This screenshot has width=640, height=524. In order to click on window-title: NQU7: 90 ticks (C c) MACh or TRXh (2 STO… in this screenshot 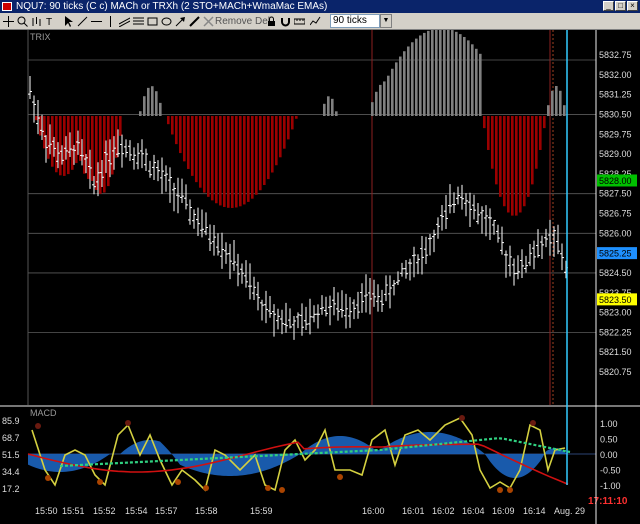, I will do `click(172, 6)`.